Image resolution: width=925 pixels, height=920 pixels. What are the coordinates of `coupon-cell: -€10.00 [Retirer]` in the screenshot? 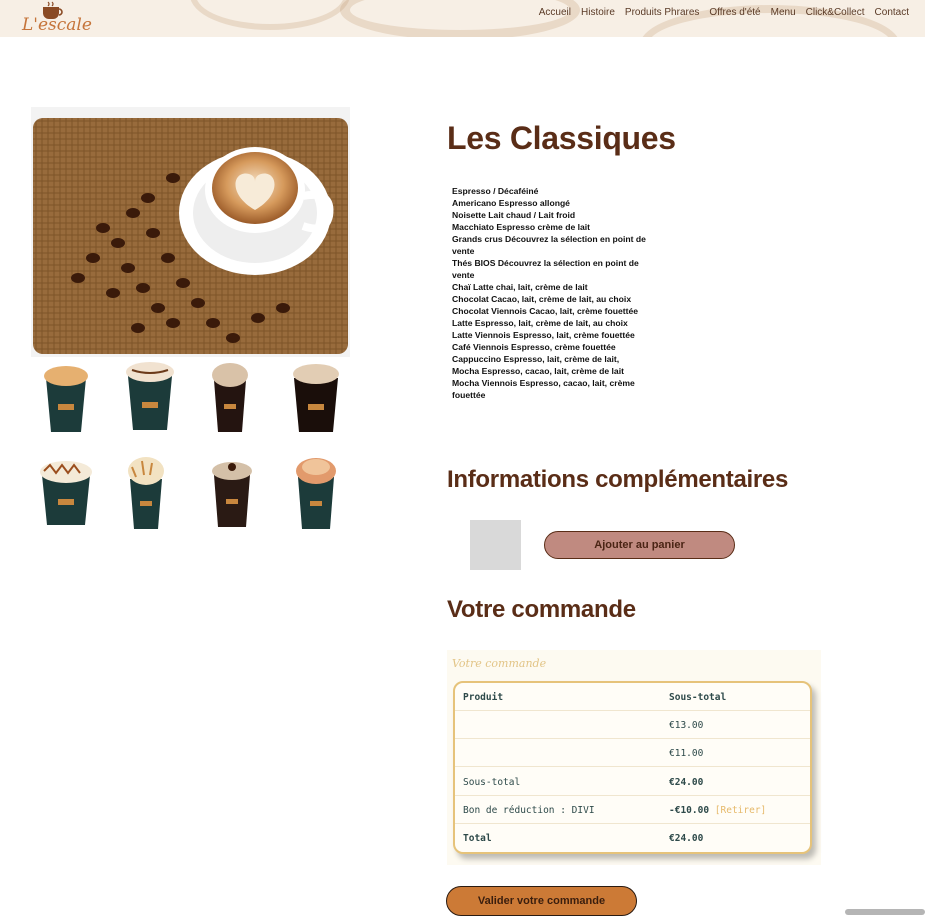 It's located at (717, 810).